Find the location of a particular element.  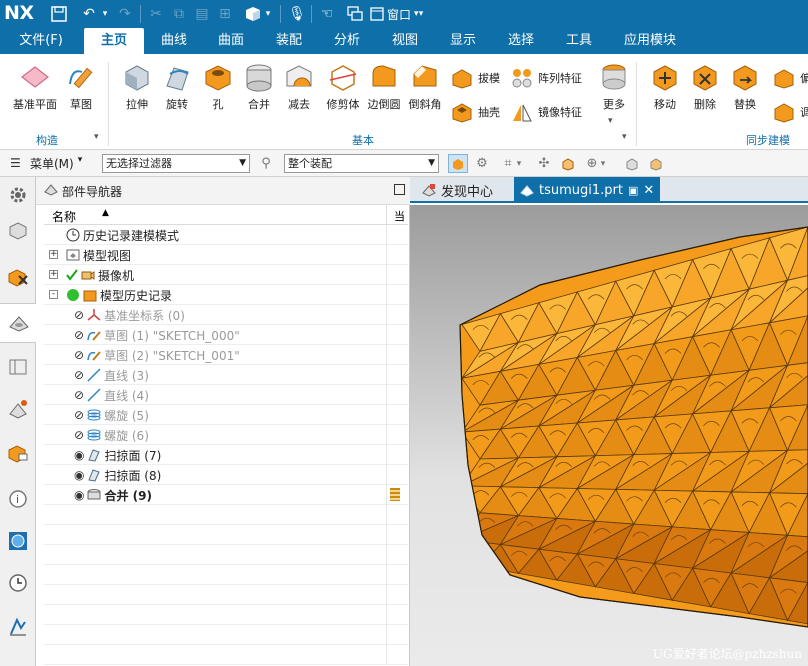

assembly-navigator-icon is located at coordinates (18, 231).